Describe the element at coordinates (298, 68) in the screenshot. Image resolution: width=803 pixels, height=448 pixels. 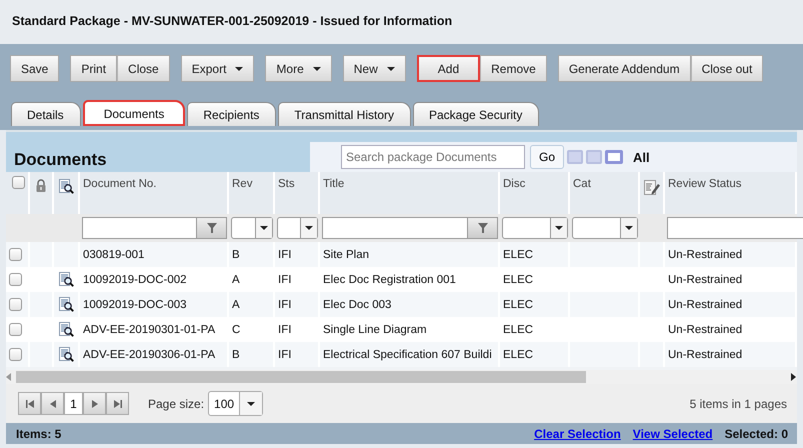
I see `toolbar-button: More` at that location.